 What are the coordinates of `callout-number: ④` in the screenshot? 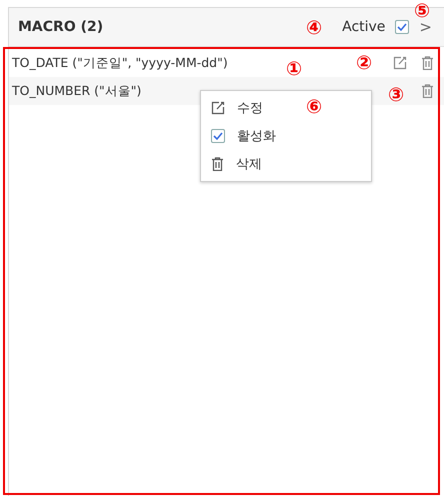 It's located at (314, 28).